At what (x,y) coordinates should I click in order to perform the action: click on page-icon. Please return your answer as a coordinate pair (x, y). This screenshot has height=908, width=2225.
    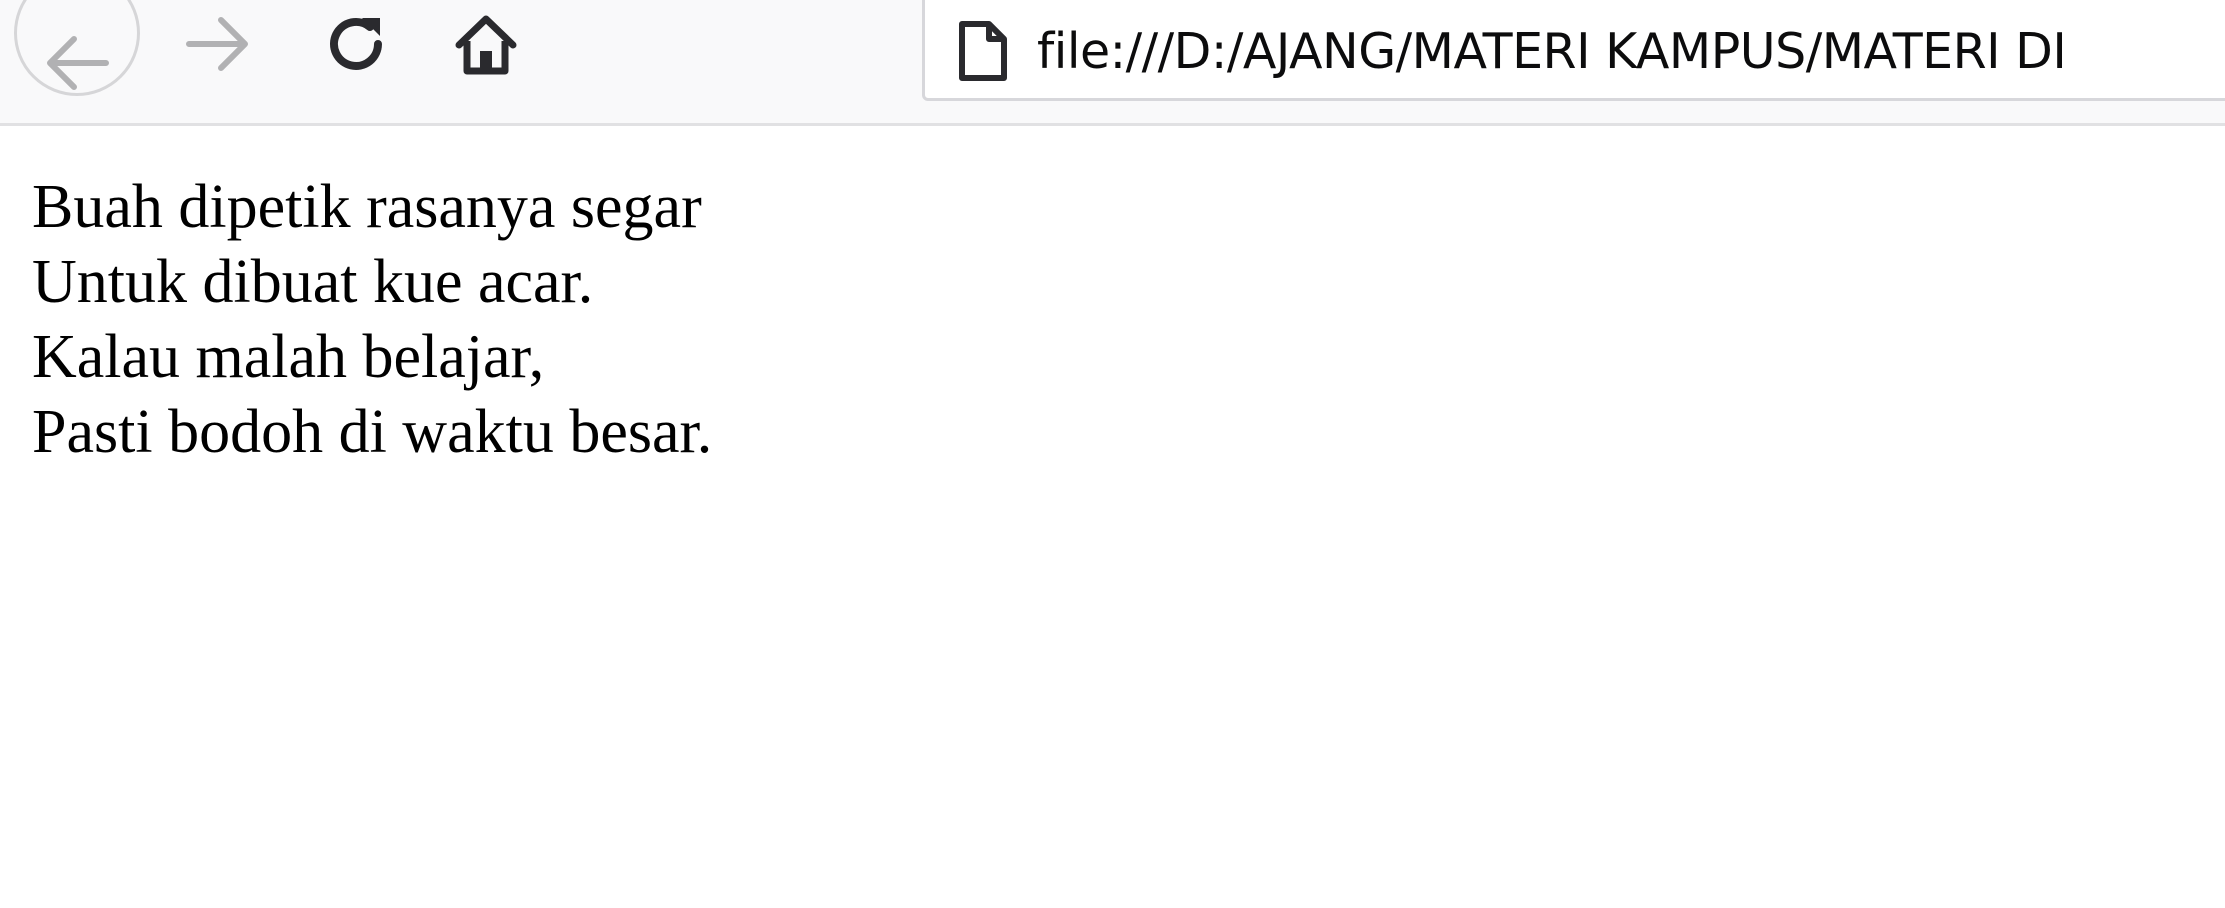
    Looking at the image, I should click on (983, 51).